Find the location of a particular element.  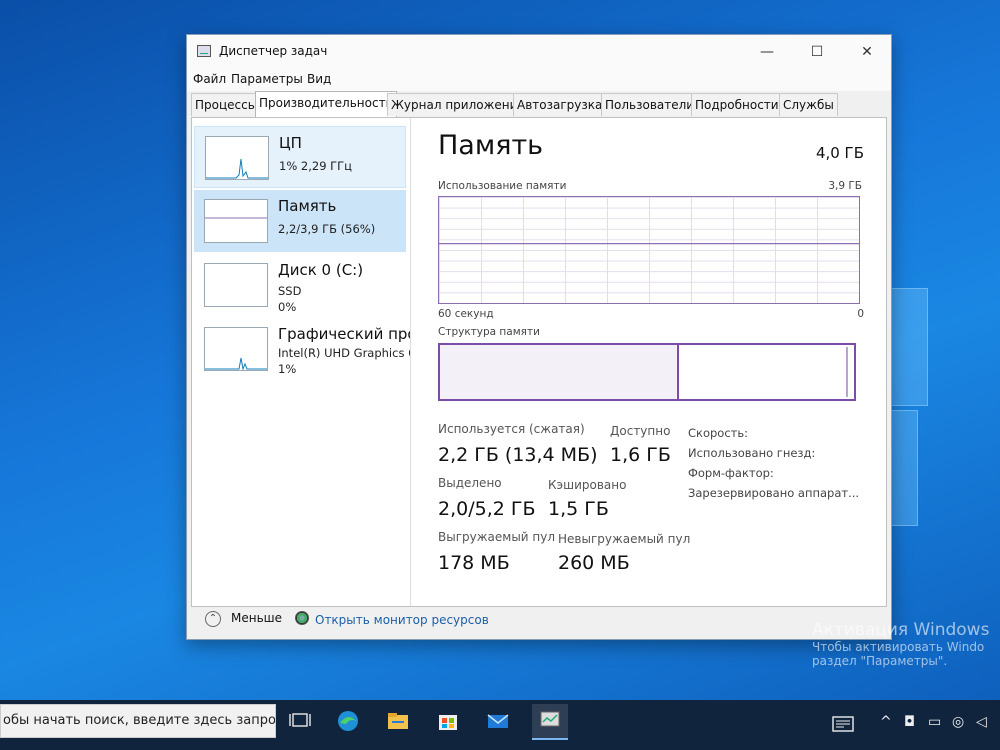

graph-time-right: 0 is located at coordinates (860, 314).